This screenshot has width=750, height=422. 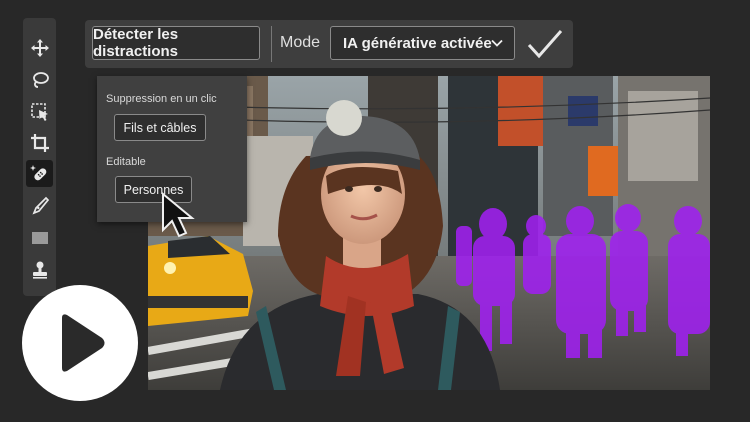 What do you see at coordinates (39, 157) in the screenshot?
I see `tools-panel` at bounding box center [39, 157].